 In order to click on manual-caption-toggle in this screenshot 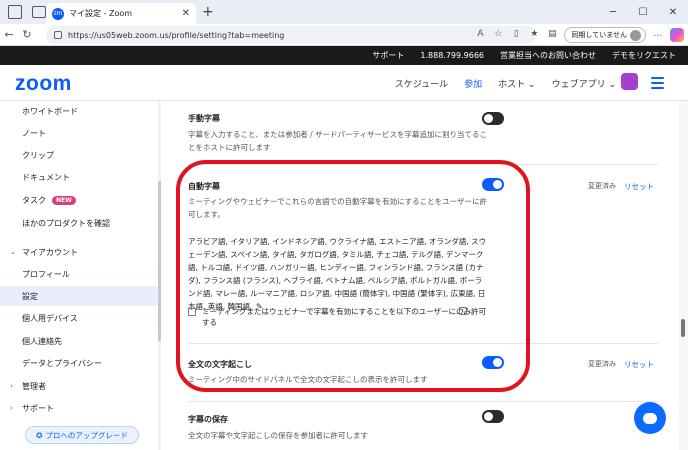, I will do `click(493, 118)`.